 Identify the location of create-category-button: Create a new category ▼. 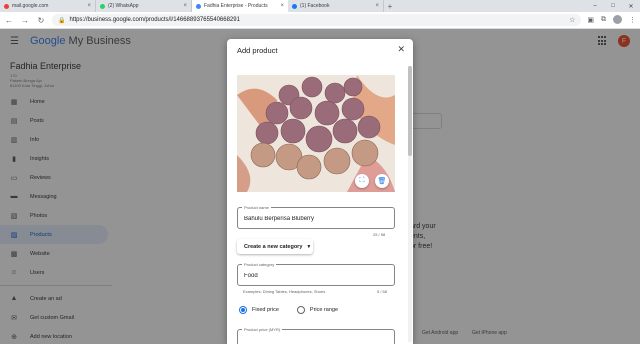
(275, 246).